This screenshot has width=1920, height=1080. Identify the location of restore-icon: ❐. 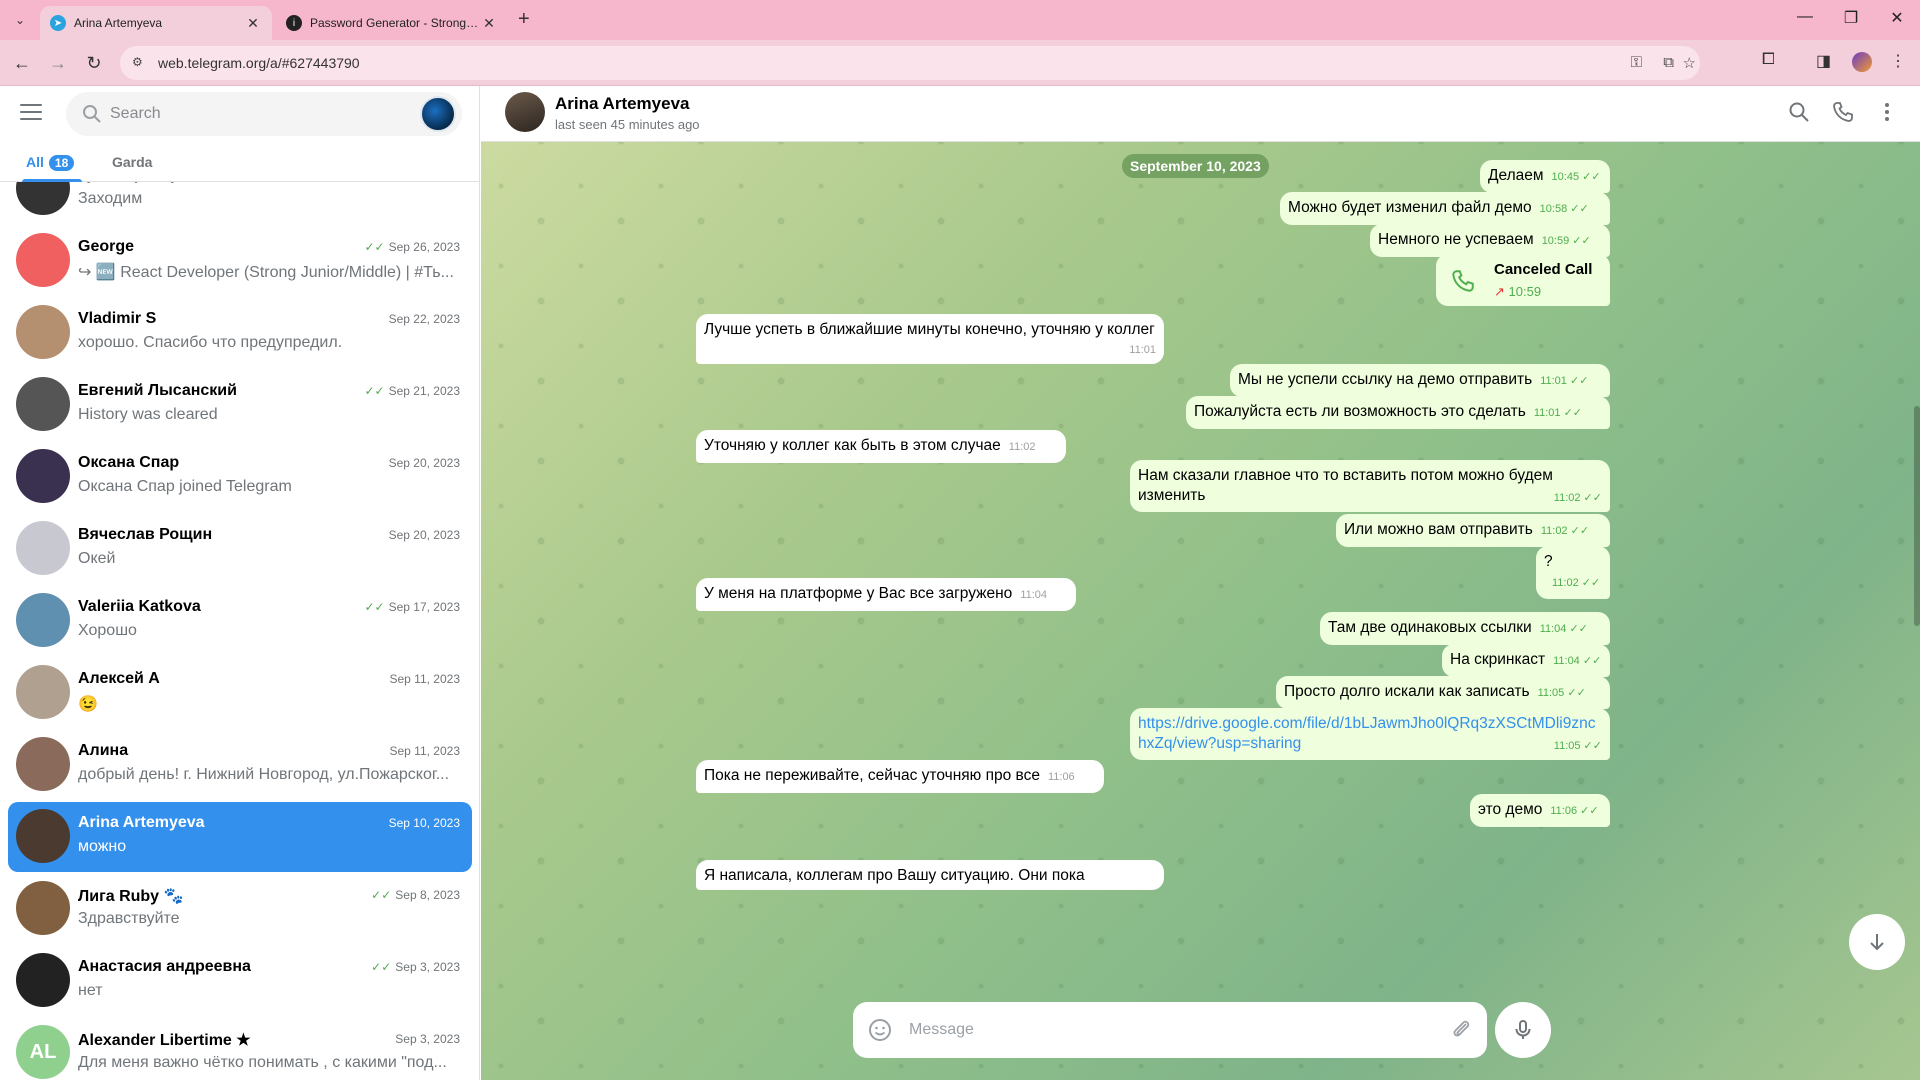
(1851, 18).